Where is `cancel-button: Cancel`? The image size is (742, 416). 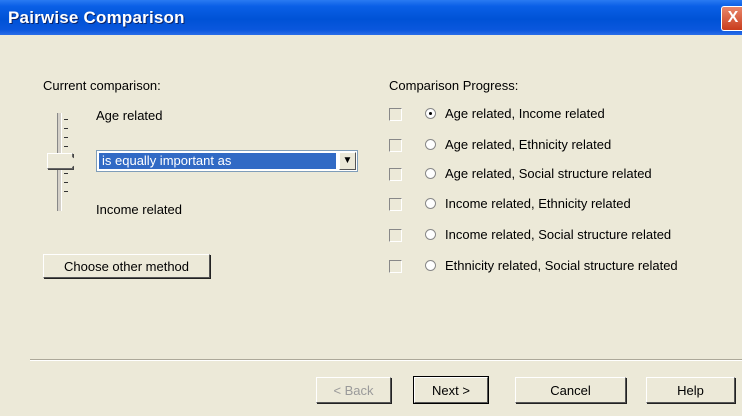 cancel-button: Cancel is located at coordinates (570, 390).